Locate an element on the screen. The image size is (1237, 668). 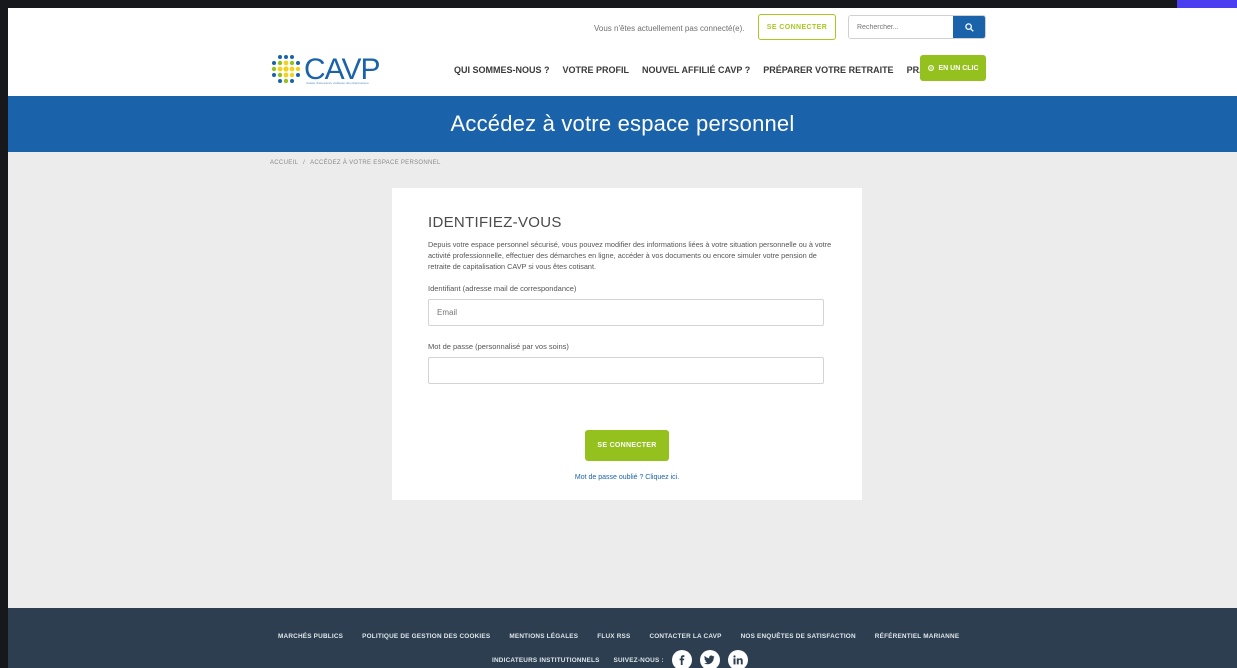
footer-link-mentions-legales: MENTIONS LÉGALES is located at coordinates (543, 636).